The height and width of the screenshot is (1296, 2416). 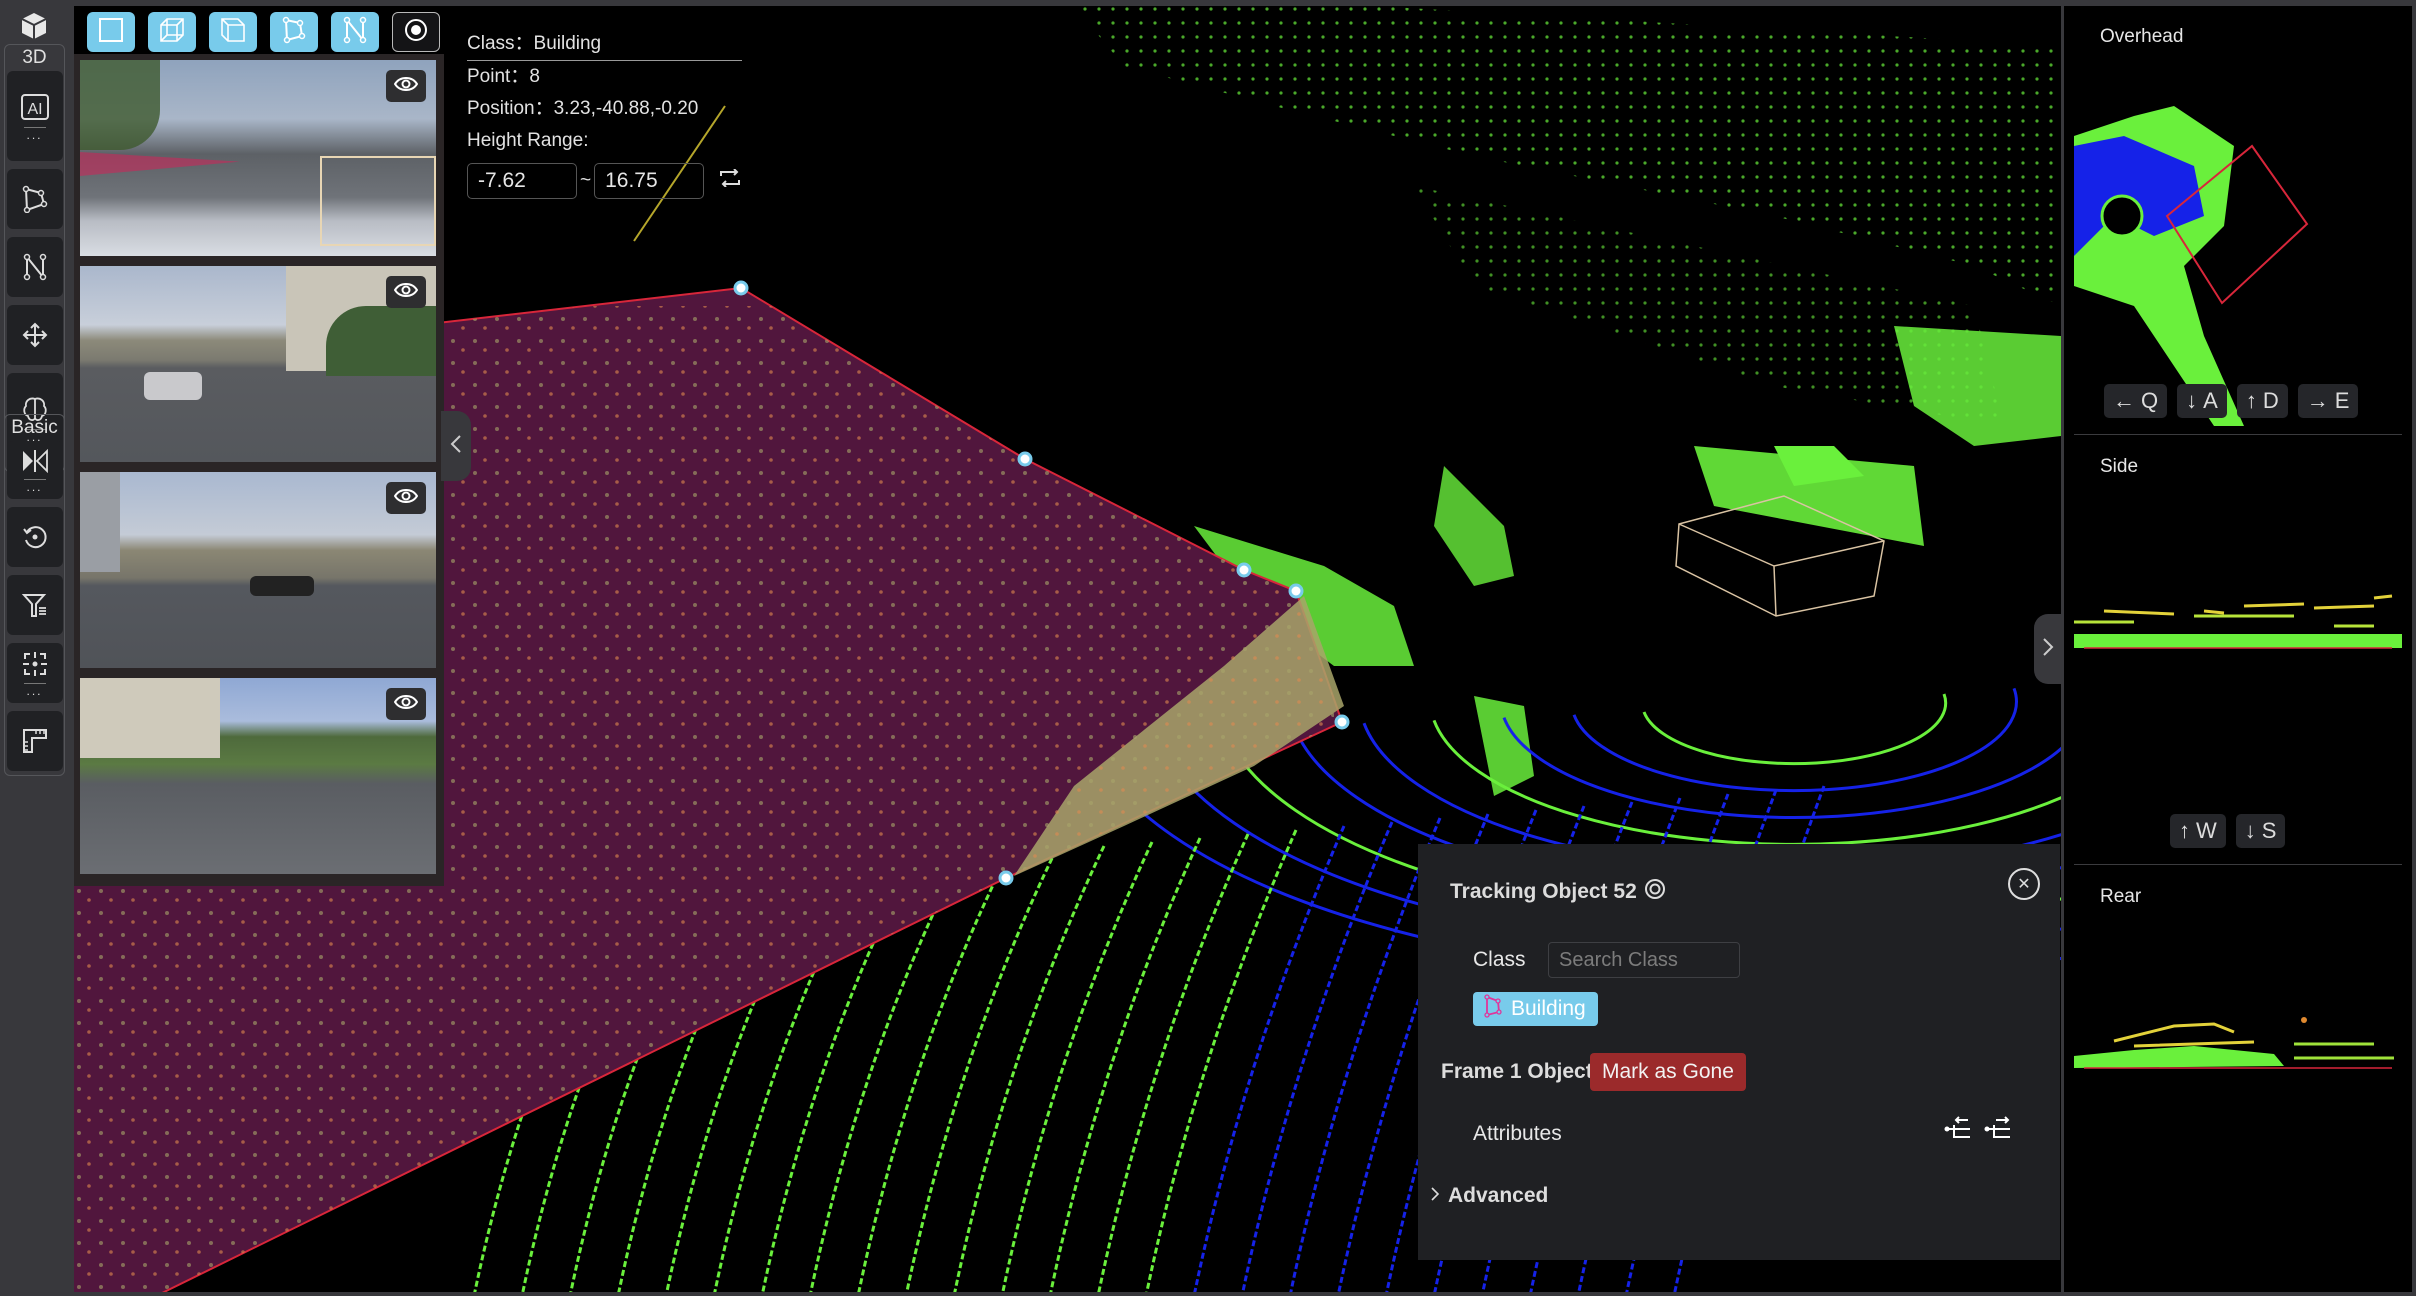 What do you see at coordinates (1668, 1072) in the screenshot?
I see `mark-as-gone-button: Mark as Gone` at bounding box center [1668, 1072].